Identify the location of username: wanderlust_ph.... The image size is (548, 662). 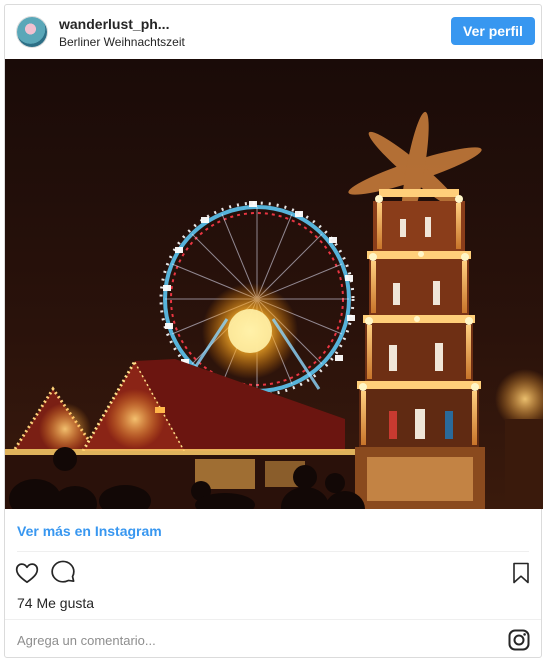
(114, 24).